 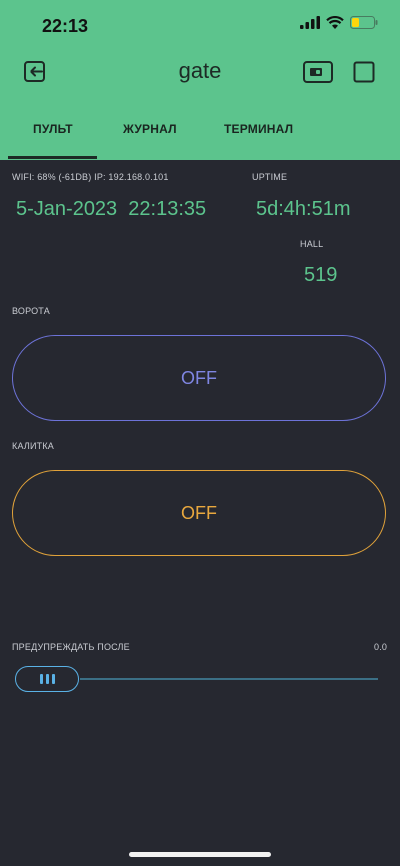 I want to click on square-icon, so click(x=364, y=72).